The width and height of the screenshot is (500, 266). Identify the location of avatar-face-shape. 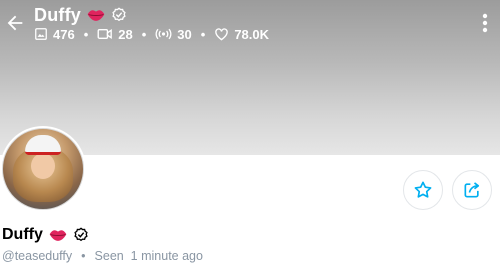
(43, 166).